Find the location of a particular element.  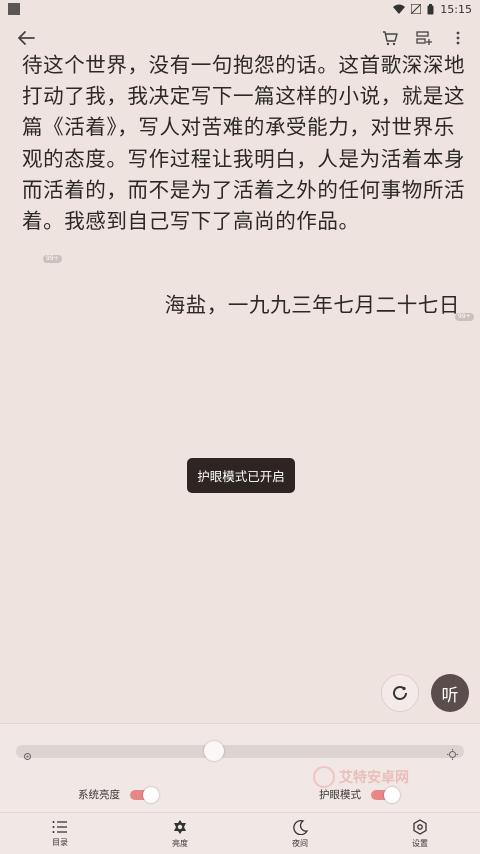

brightness-low-icon is located at coordinates (27, 755).